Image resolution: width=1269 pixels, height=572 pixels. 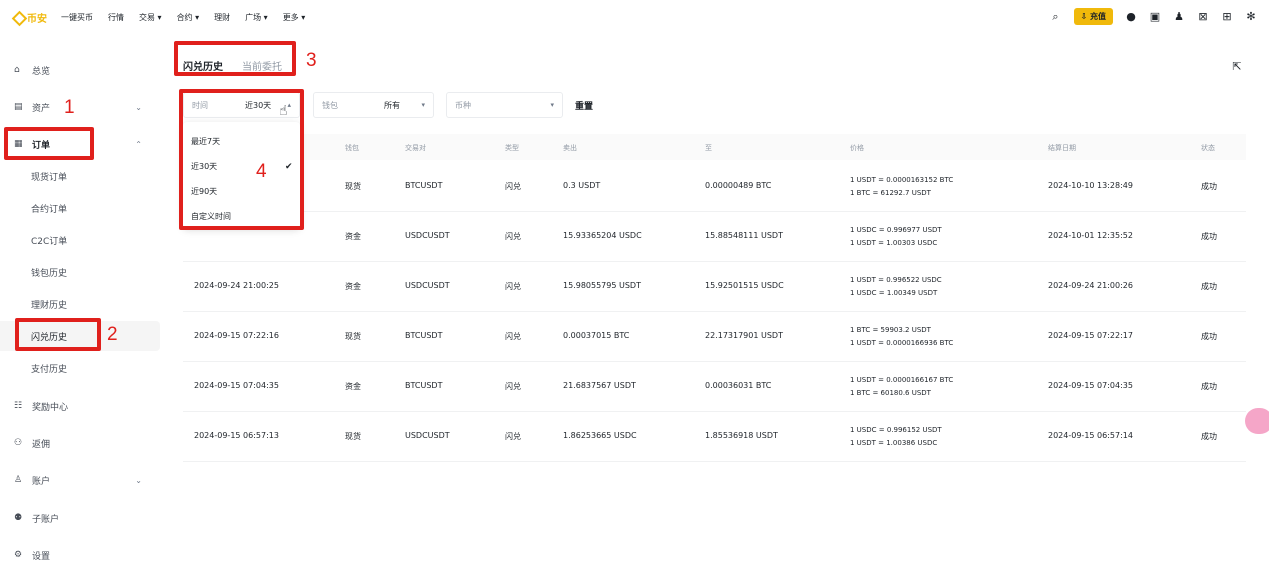 What do you see at coordinates (41, 71) in the screenshot?
I see `sidebar-item-label: 总览` at bounding box center [41, 71].